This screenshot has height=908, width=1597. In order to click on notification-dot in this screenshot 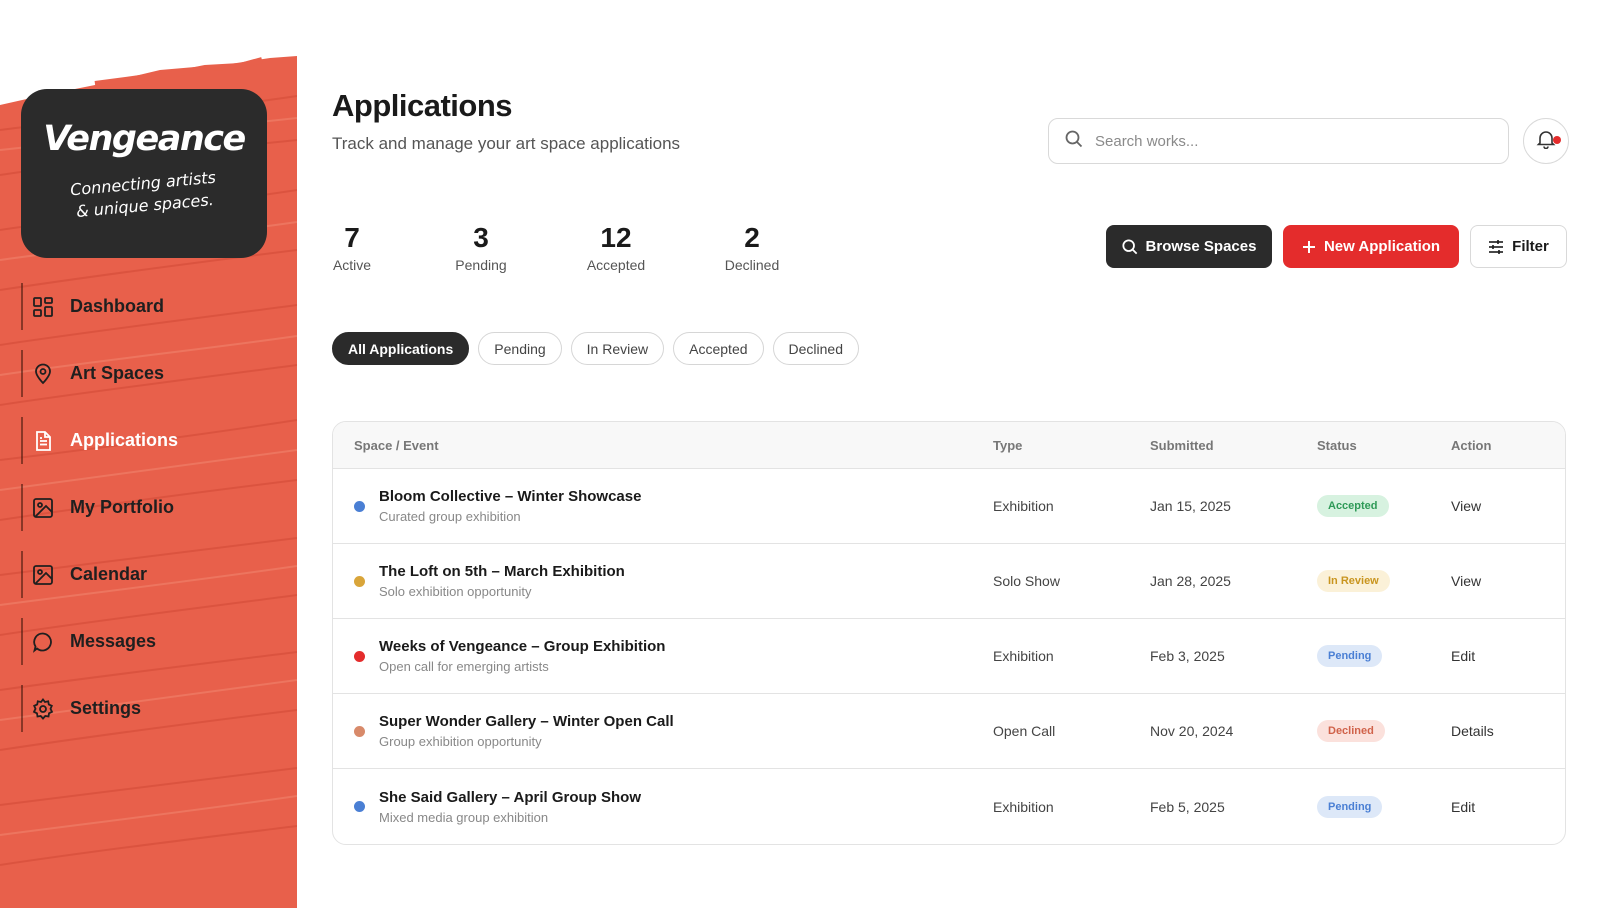, I will do `click(1557, 140)`.